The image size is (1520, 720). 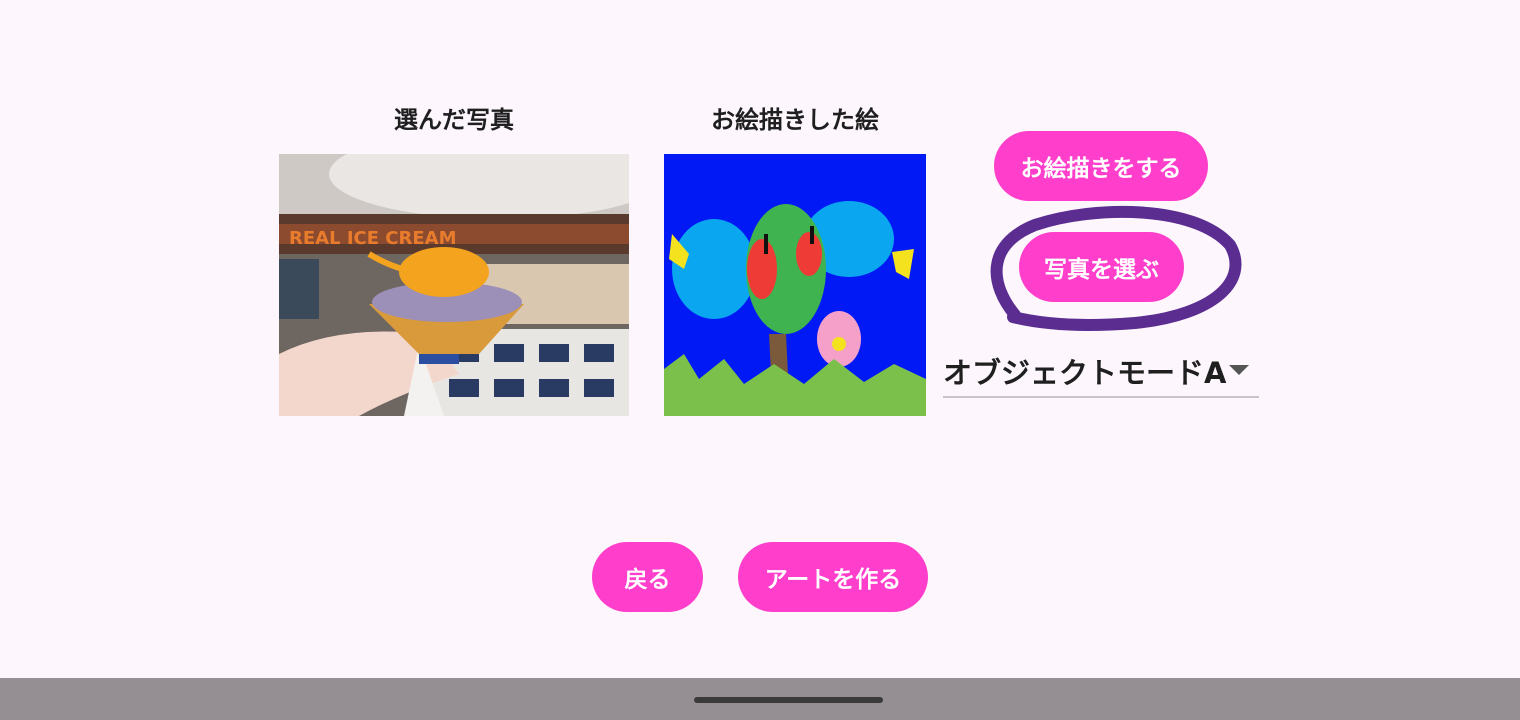 What do you see at coordinates (1101, 267) in the screenshot?
I see `choose-photo-button: 写真を選ぶ` at bounding box center [1101, 267].